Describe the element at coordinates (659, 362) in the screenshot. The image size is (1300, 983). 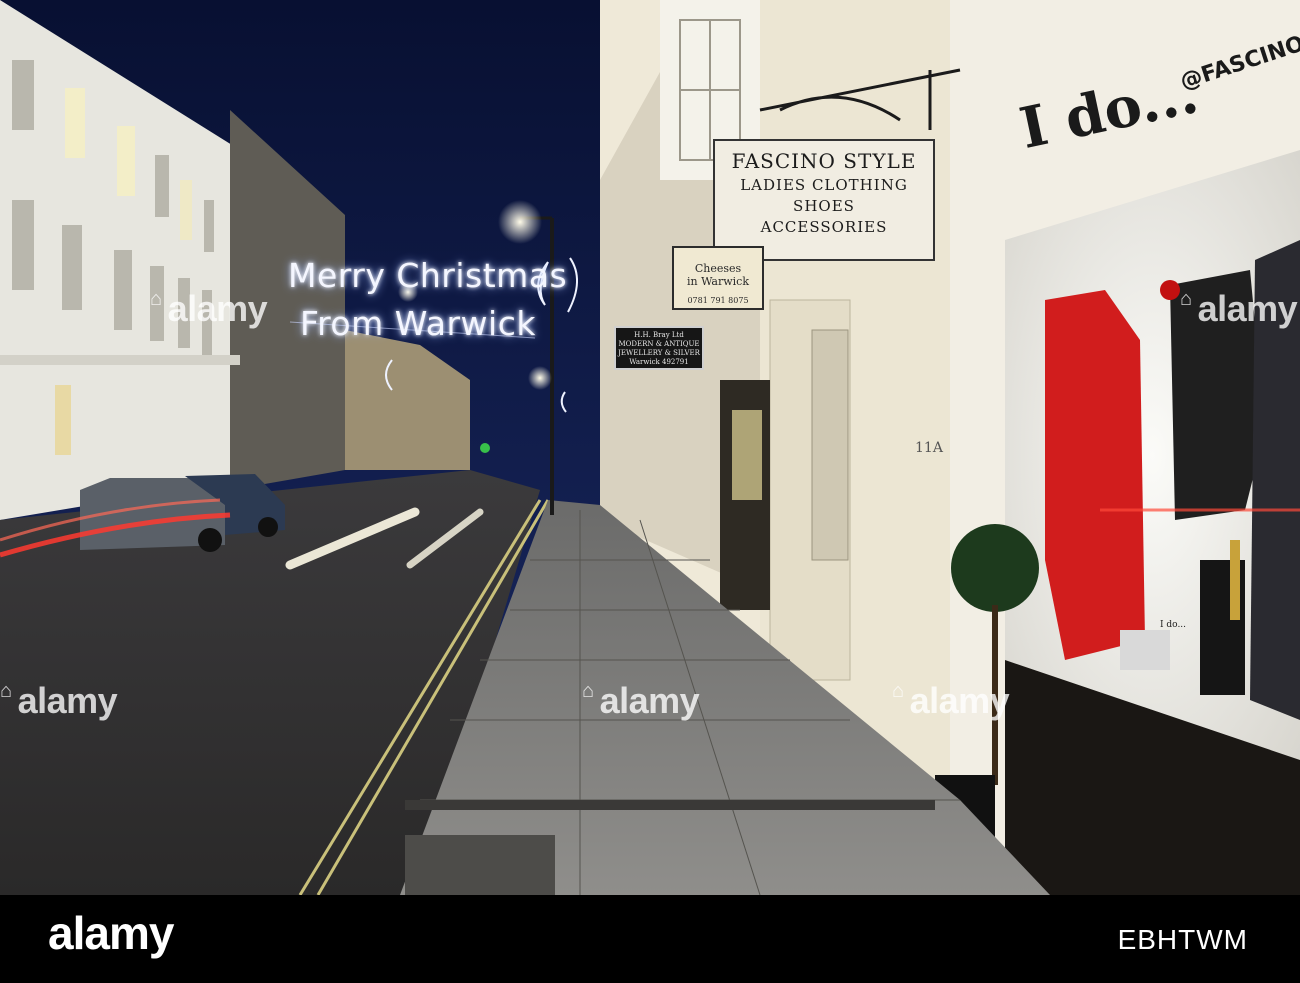
I see `jewel-sign-line-4: Warwick 492791` at that location.